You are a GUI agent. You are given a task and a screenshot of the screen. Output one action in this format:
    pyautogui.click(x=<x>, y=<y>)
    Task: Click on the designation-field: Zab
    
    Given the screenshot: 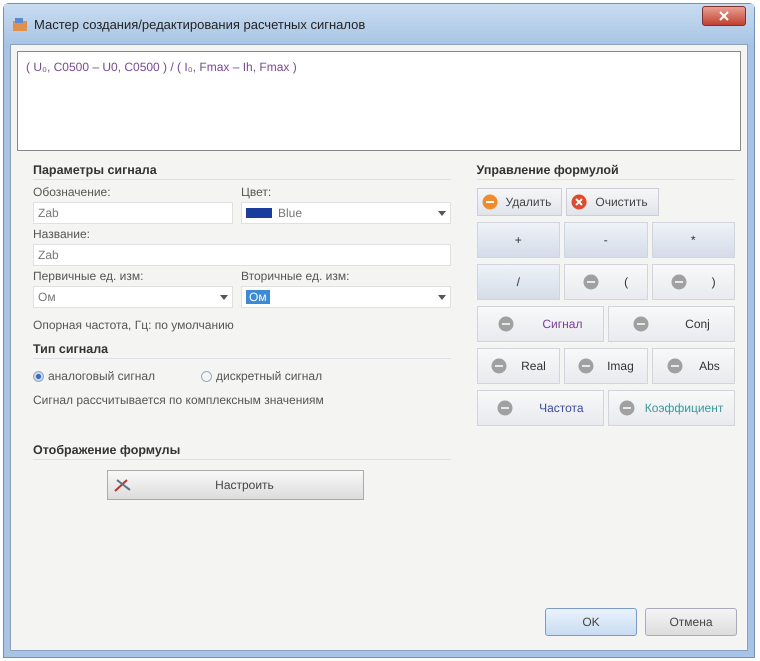 What is the action you would take?
    pyautogui.click(x=133, y=213)
    